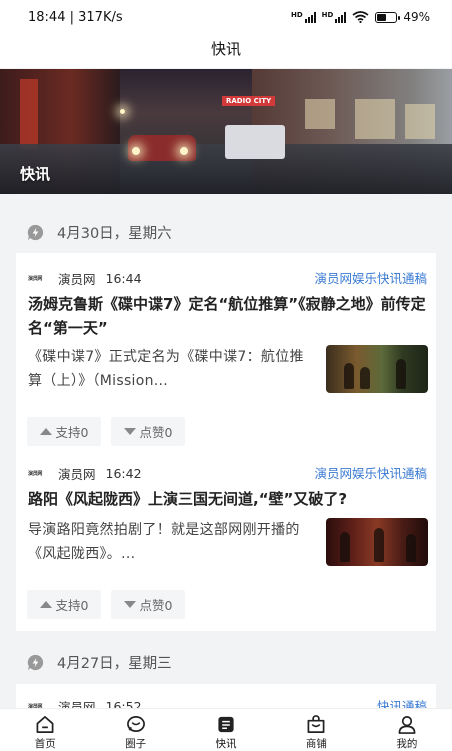 Image resolution: width=452 pixels, height=751 pixels. What do you see at coordinates (226, 744) in the screenshot?
I see `nav-news-label: 快讯` at bounding box center [226, 744].